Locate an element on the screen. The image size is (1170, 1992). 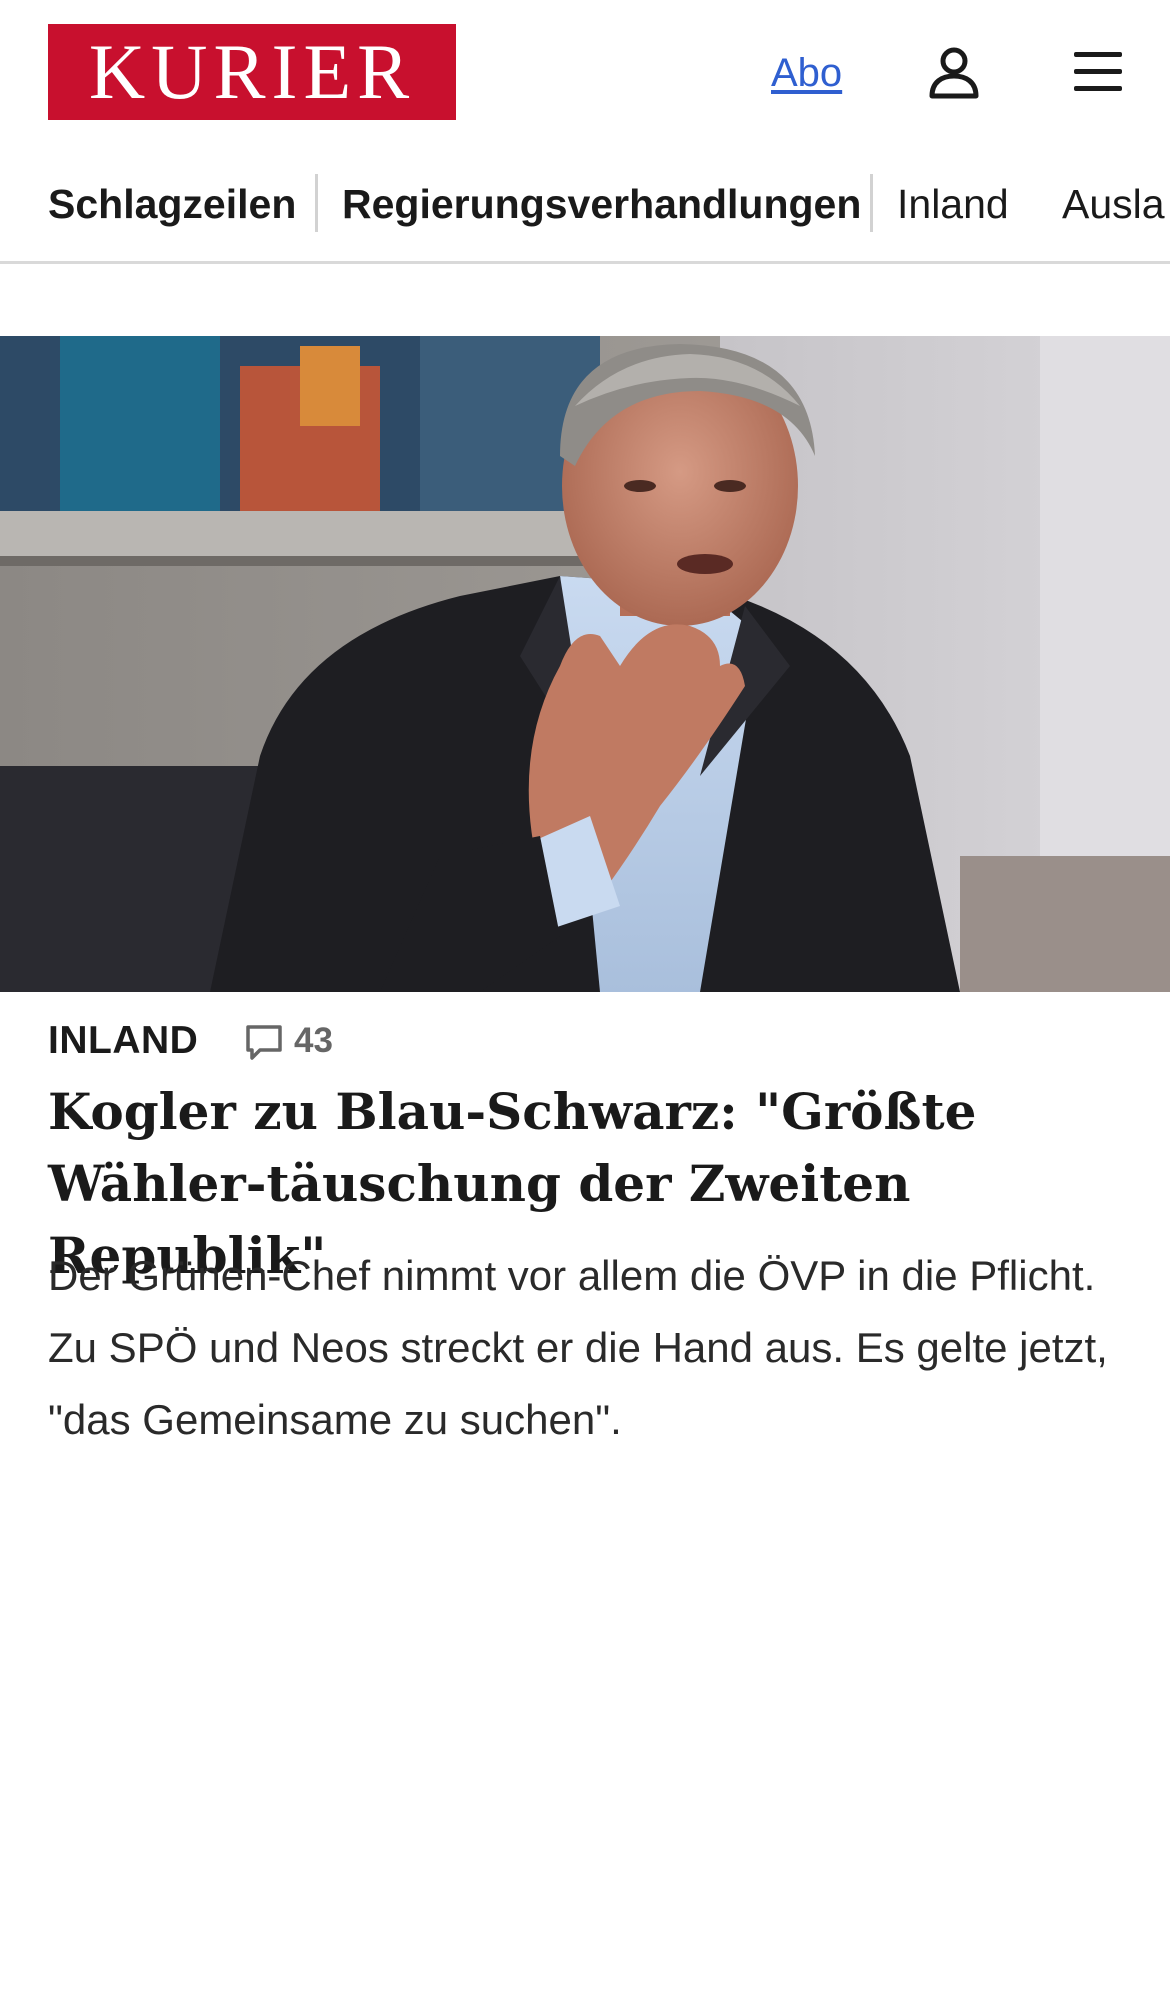
user-icon is located at coordinates (954, 73).